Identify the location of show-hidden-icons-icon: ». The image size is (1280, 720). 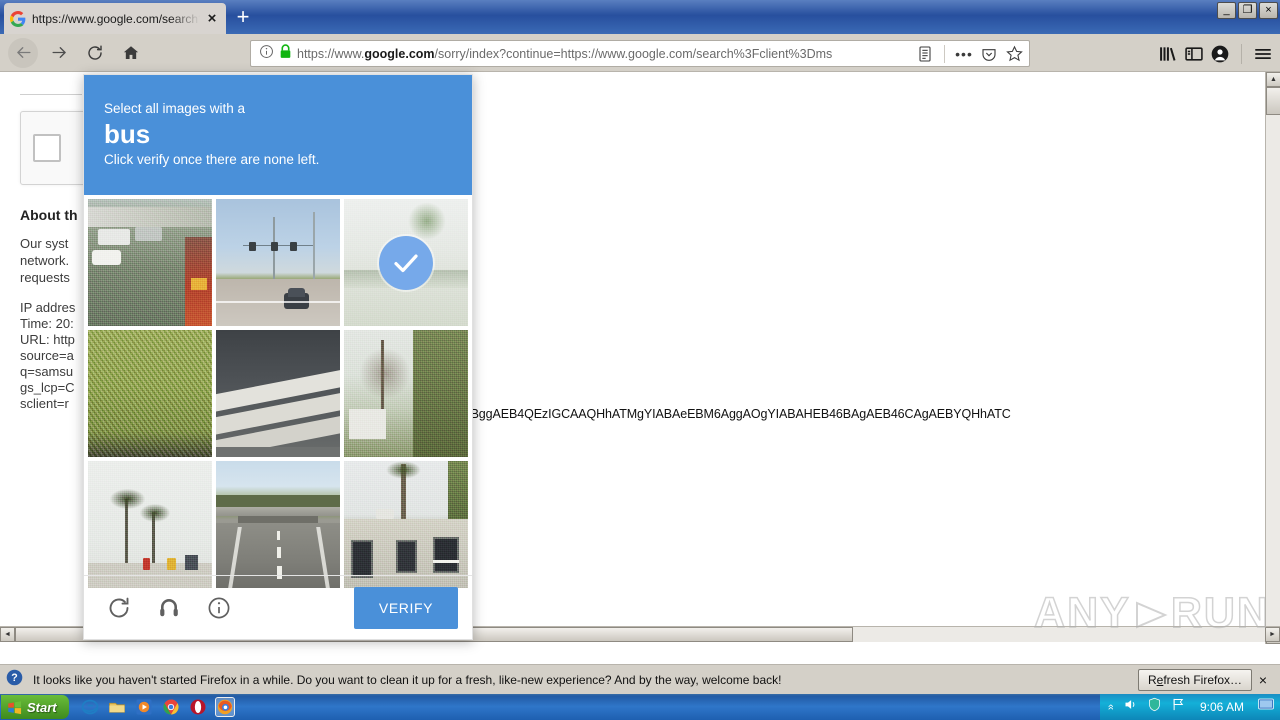
(1111, 707).